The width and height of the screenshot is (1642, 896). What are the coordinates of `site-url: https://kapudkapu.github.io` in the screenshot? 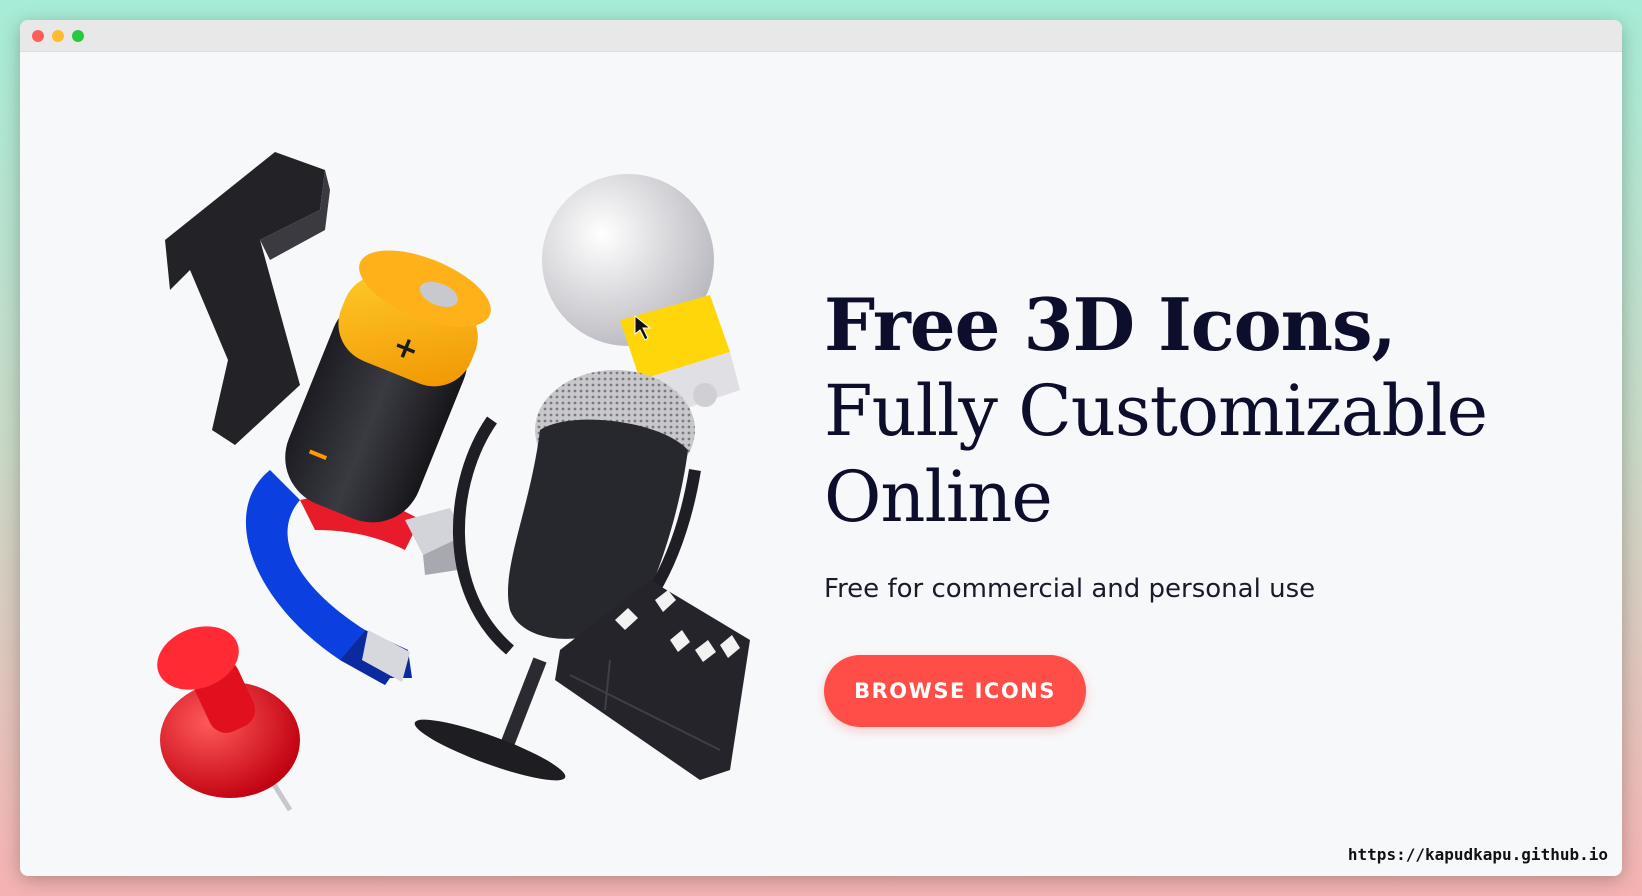 It's located at (1477, 854).